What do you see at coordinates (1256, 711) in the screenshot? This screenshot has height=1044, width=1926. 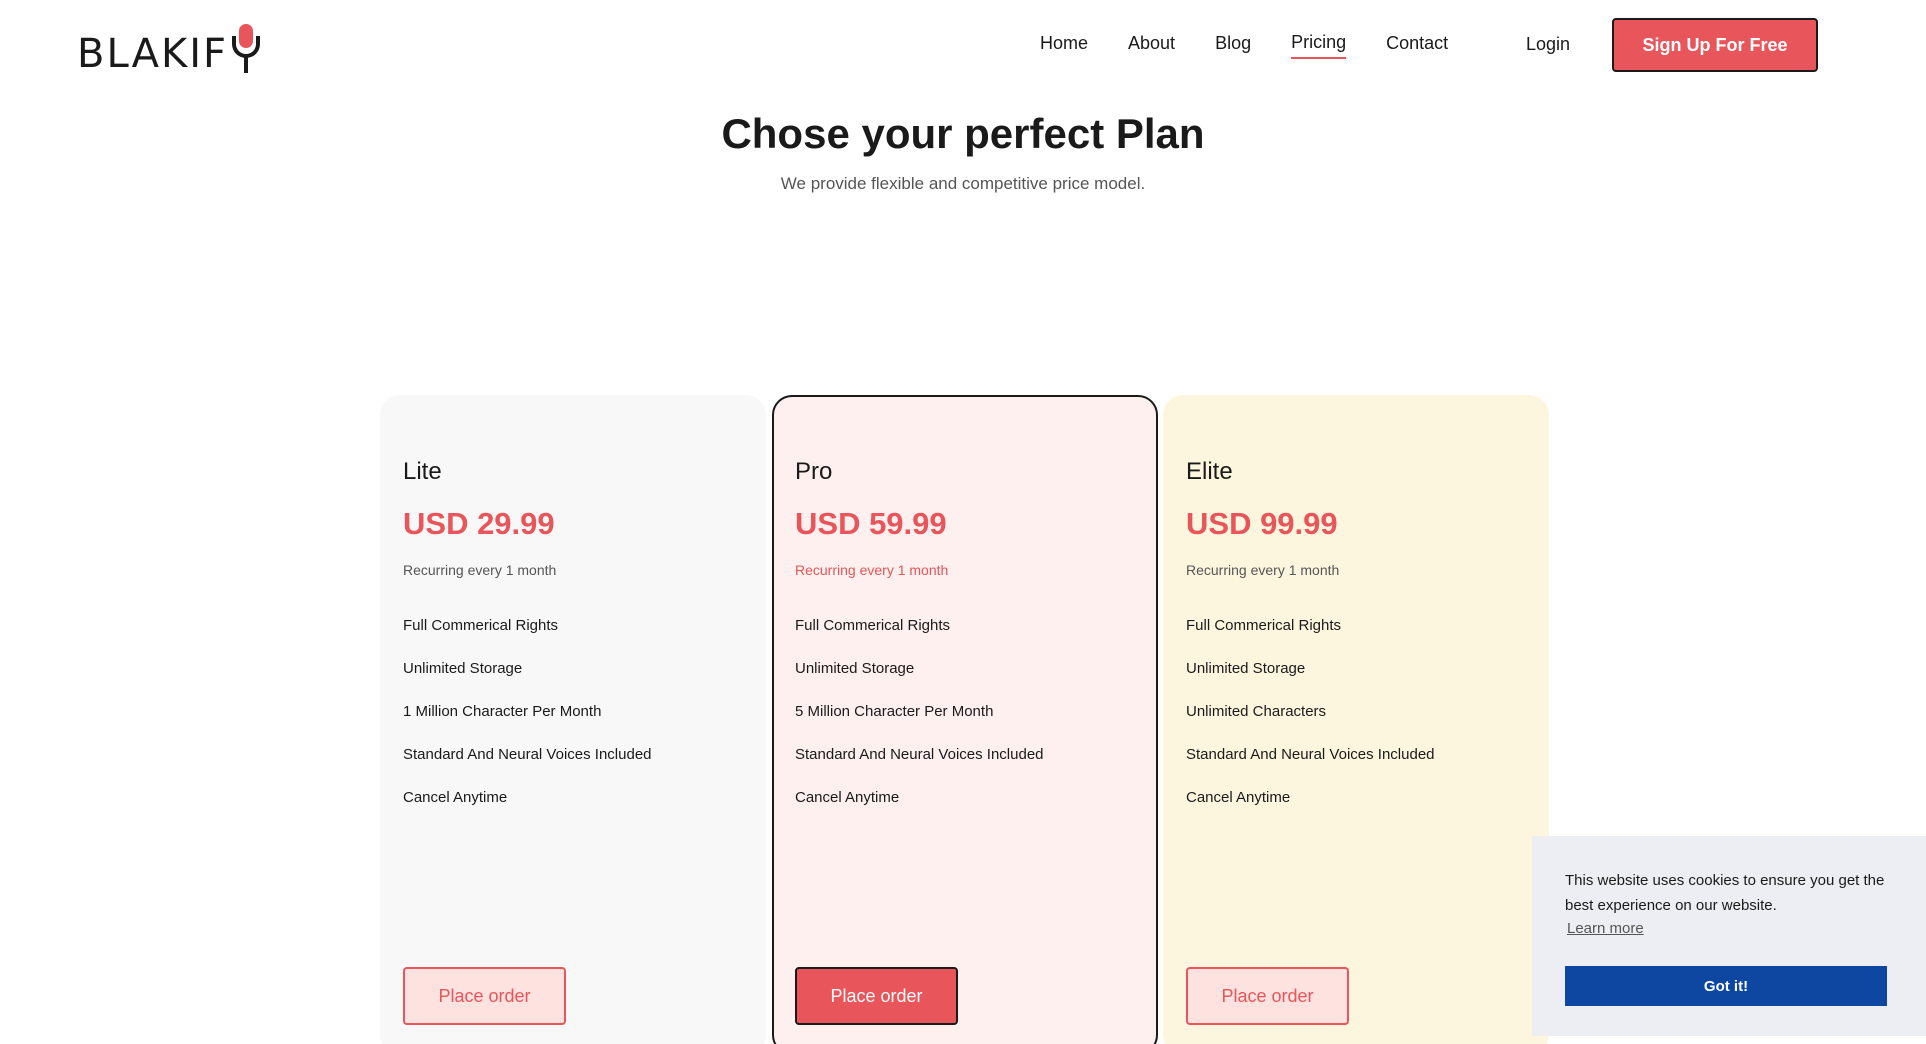 I see `plan-feature: Unlimited Characters` at bounding box center [1256, 711].